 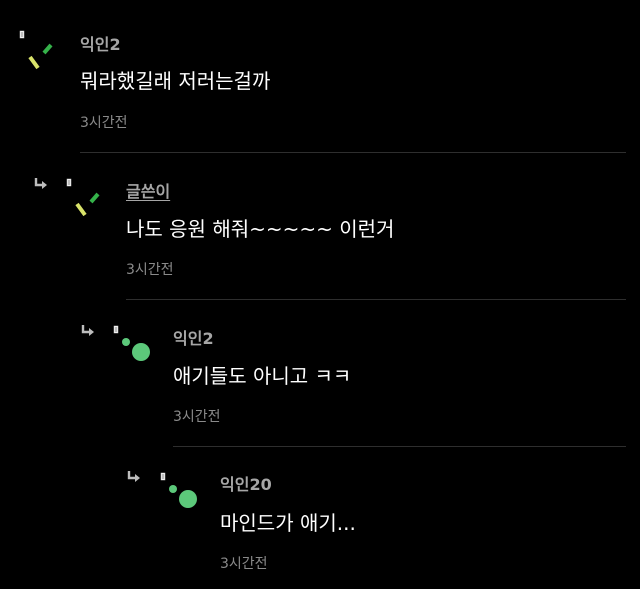 I want to click on comment-author-op: 글쓴이, so click(x=148, y=190).